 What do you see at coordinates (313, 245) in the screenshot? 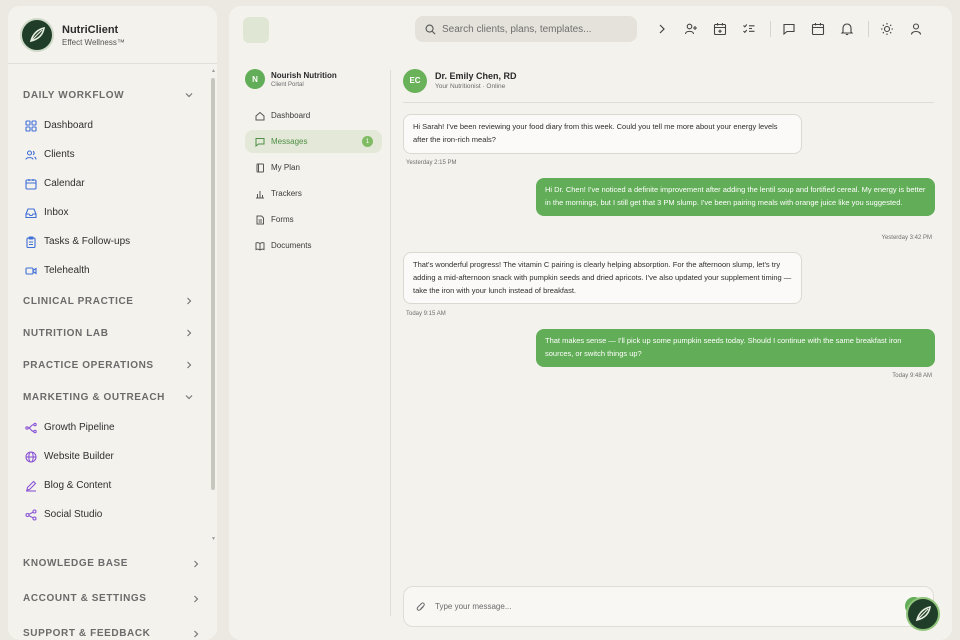
I see `portal-item-documents: Documents` at bounding box center [313, 245].